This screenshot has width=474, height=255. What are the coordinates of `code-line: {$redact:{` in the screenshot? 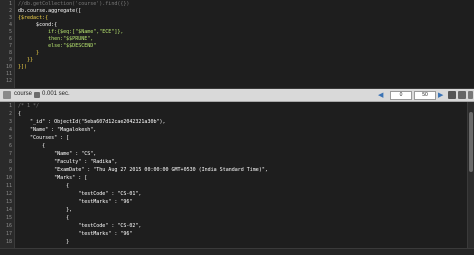 It's located at (33, 18).